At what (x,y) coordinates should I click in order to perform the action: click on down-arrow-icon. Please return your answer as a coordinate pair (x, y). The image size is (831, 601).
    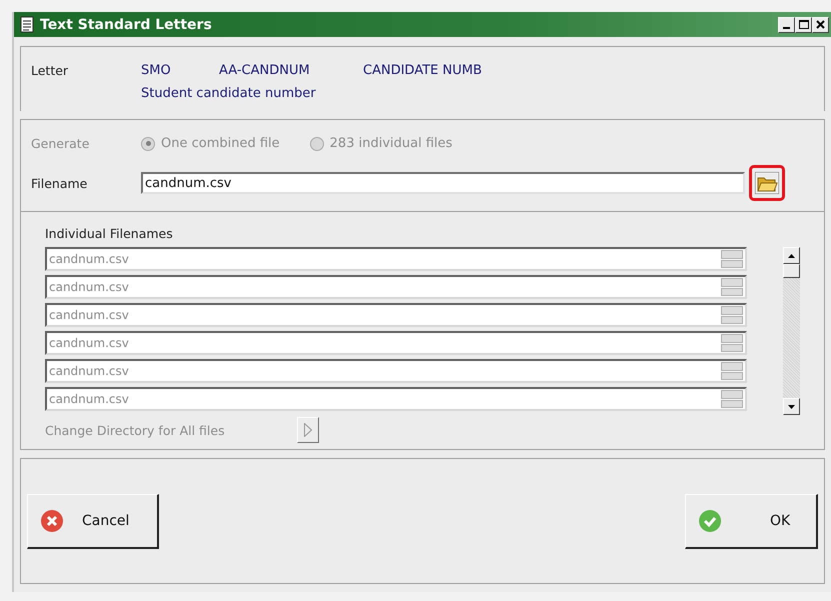
    Looking at the image, I should click on (791, 406).